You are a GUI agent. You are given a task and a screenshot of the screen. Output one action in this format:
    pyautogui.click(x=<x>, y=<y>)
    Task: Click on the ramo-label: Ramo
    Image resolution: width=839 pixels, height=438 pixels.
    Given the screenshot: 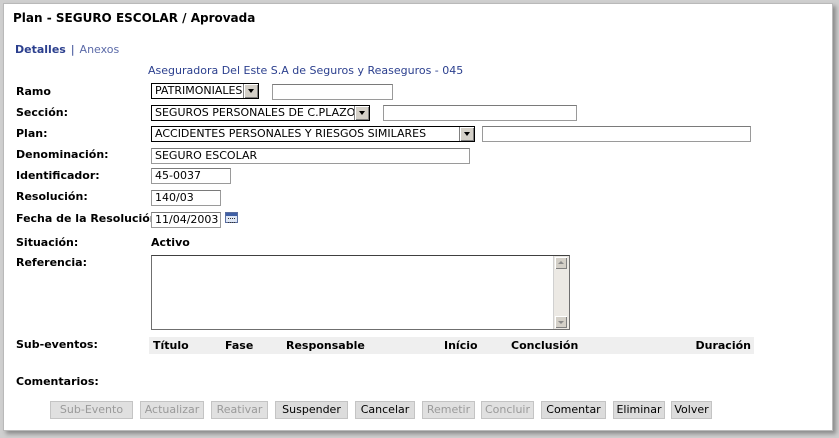 What is the action you would take?
    pyautogui.click(x=33, y=91)
    